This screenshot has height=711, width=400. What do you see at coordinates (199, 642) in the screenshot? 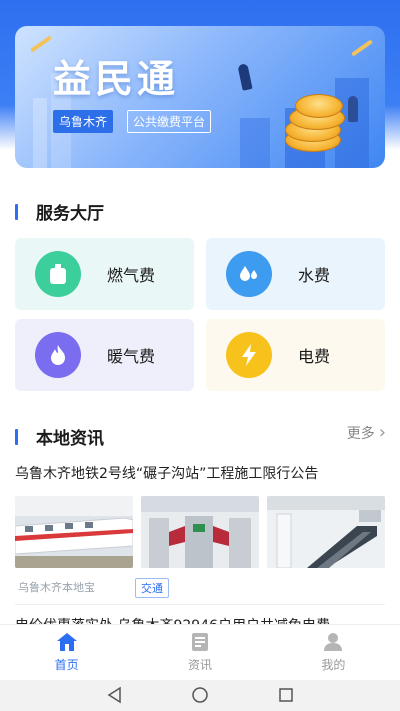
I see `news-icon` at bounding box center [199, 642].